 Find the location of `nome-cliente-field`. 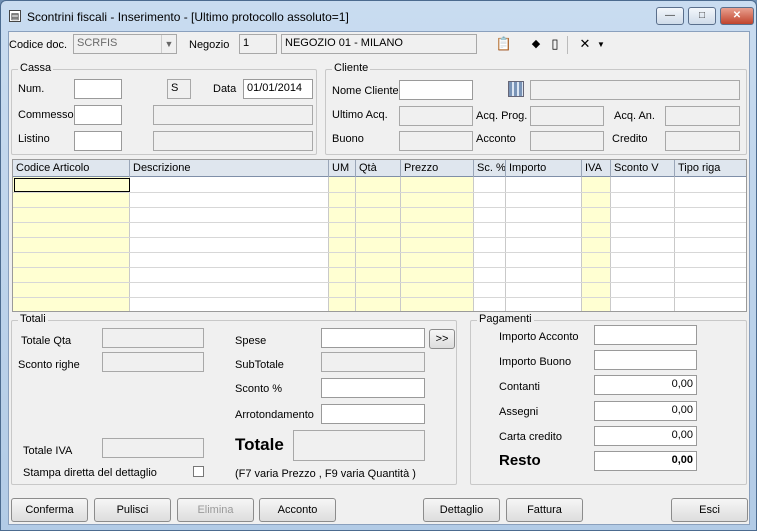

nome-cliente-field is located at coordinates (436, 90).